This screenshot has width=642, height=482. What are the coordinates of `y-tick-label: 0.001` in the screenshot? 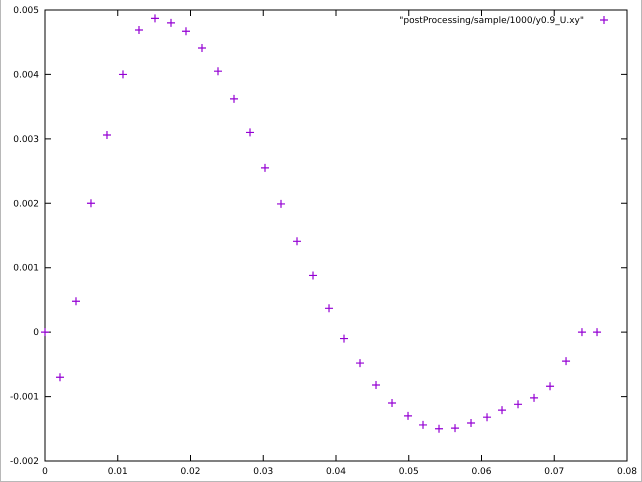 It's located at (26, 269).